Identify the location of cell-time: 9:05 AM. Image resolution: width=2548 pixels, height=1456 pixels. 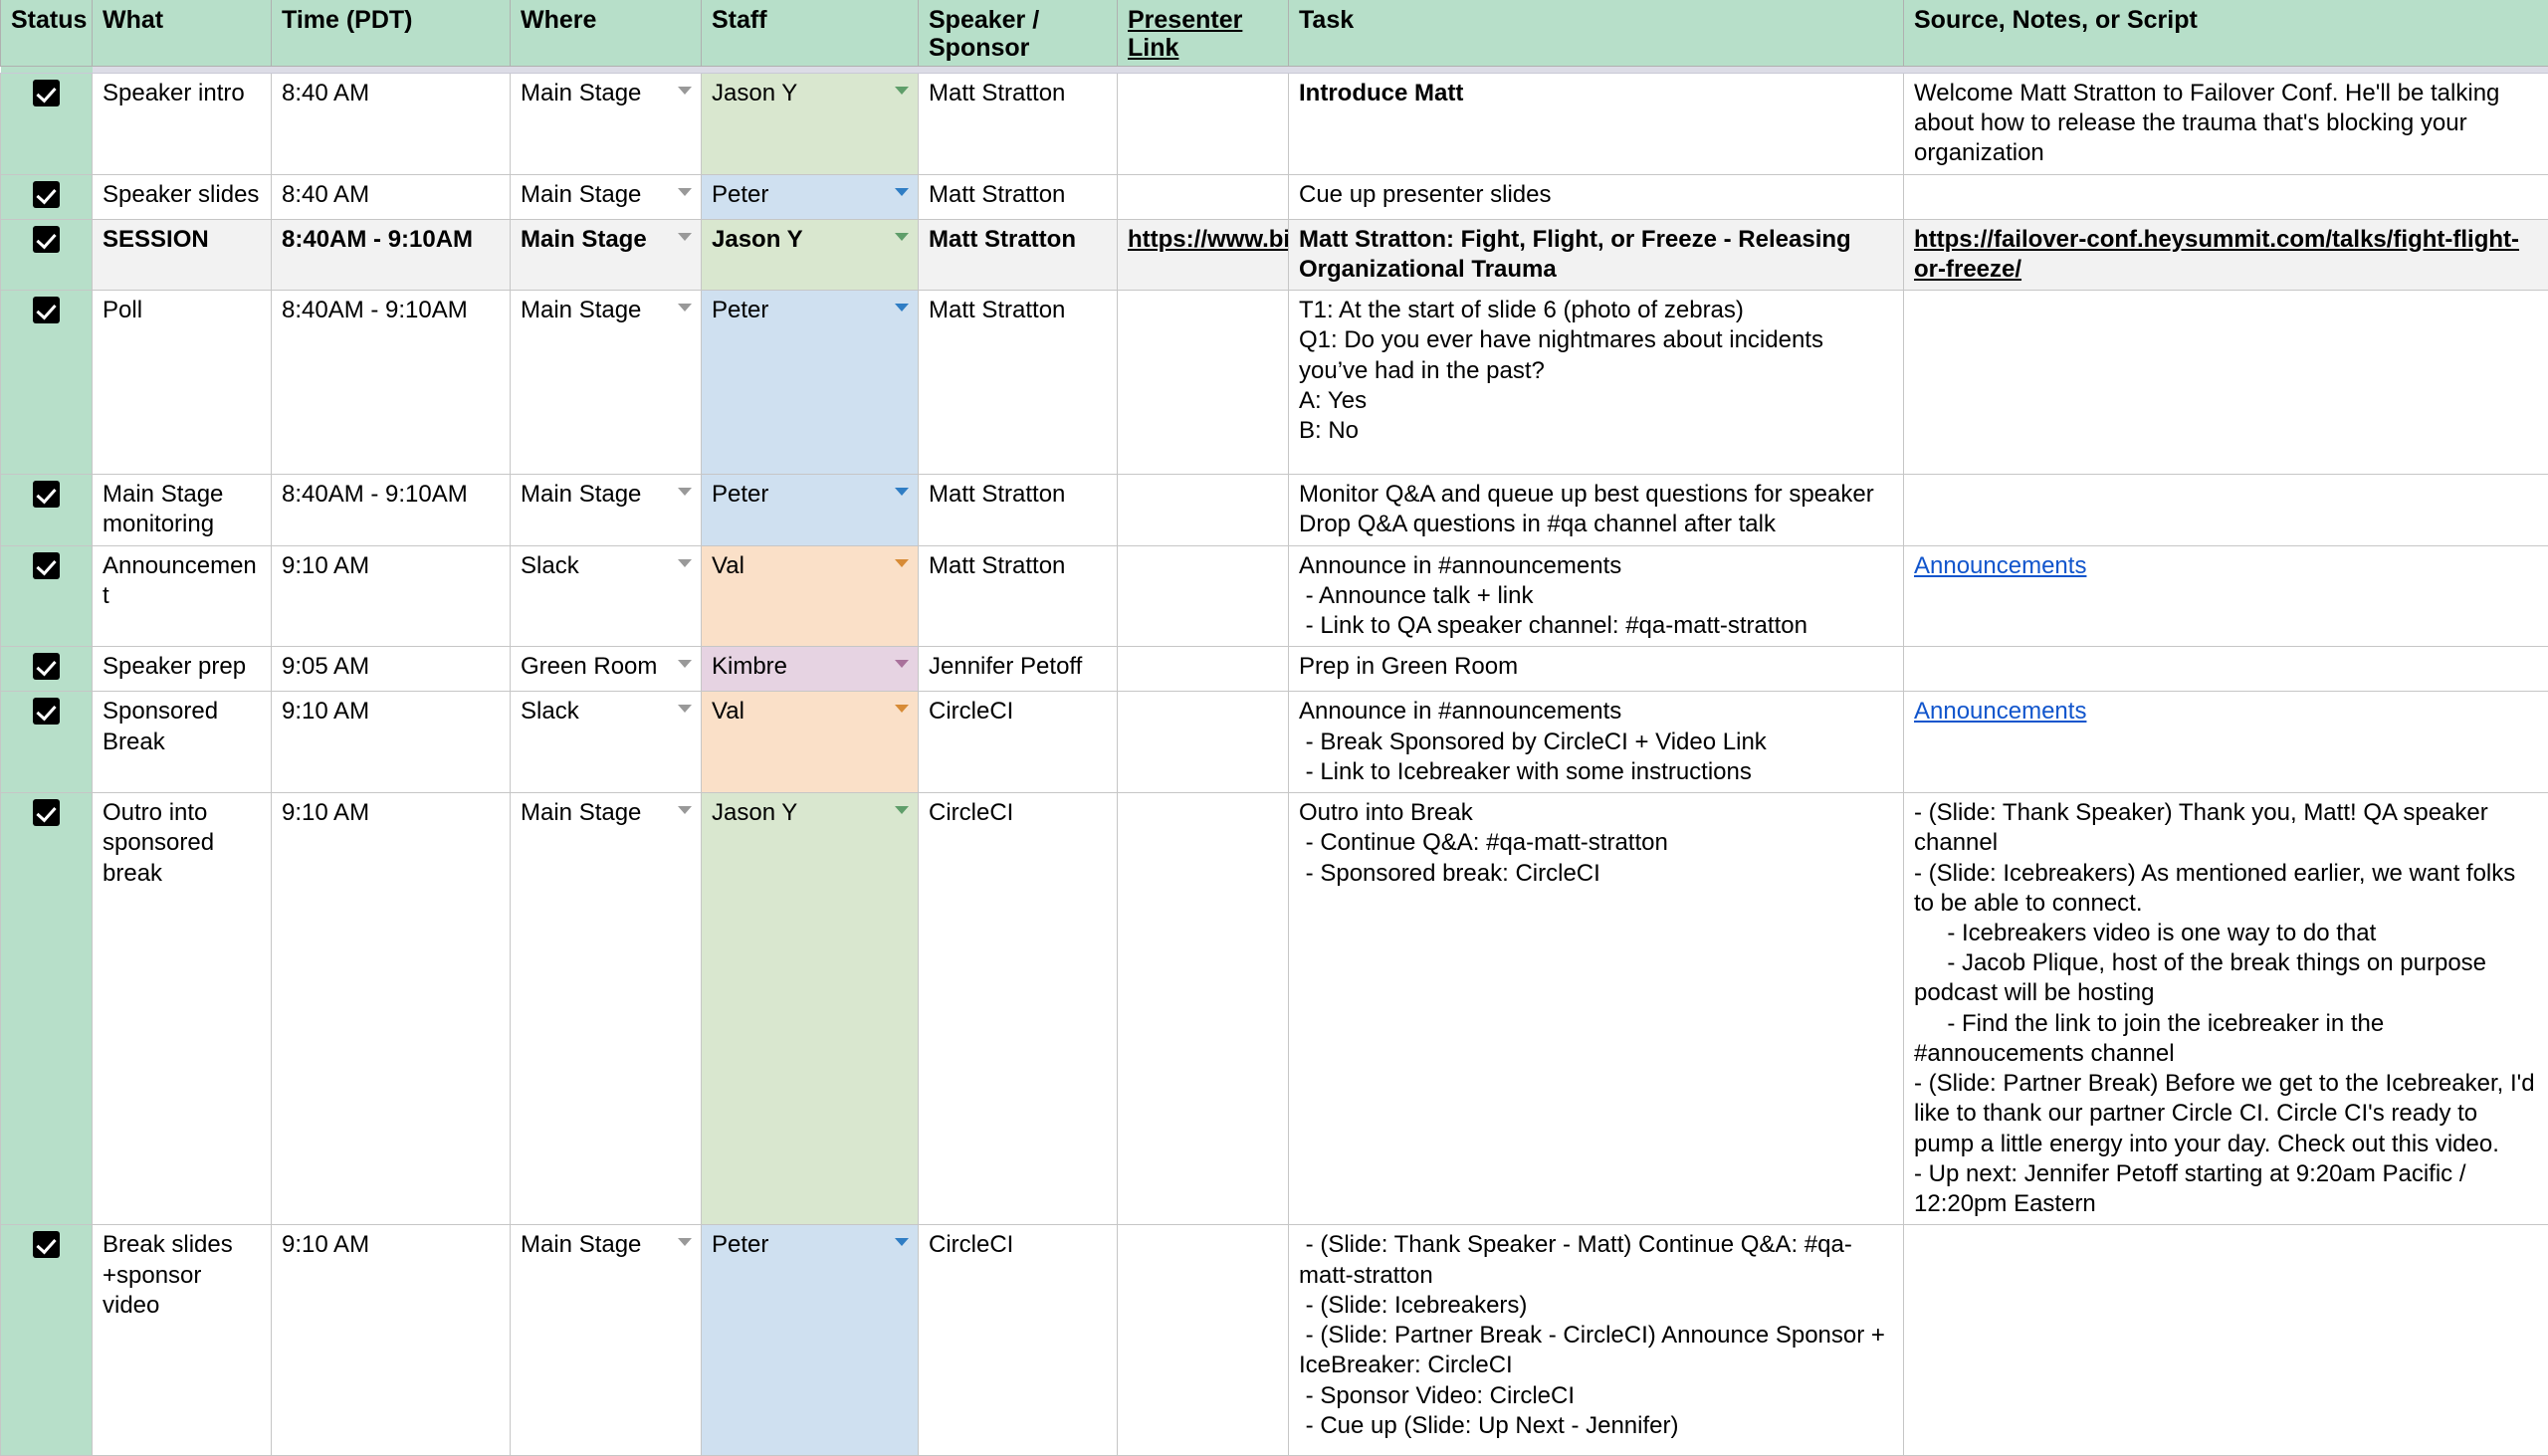
(391, 669).